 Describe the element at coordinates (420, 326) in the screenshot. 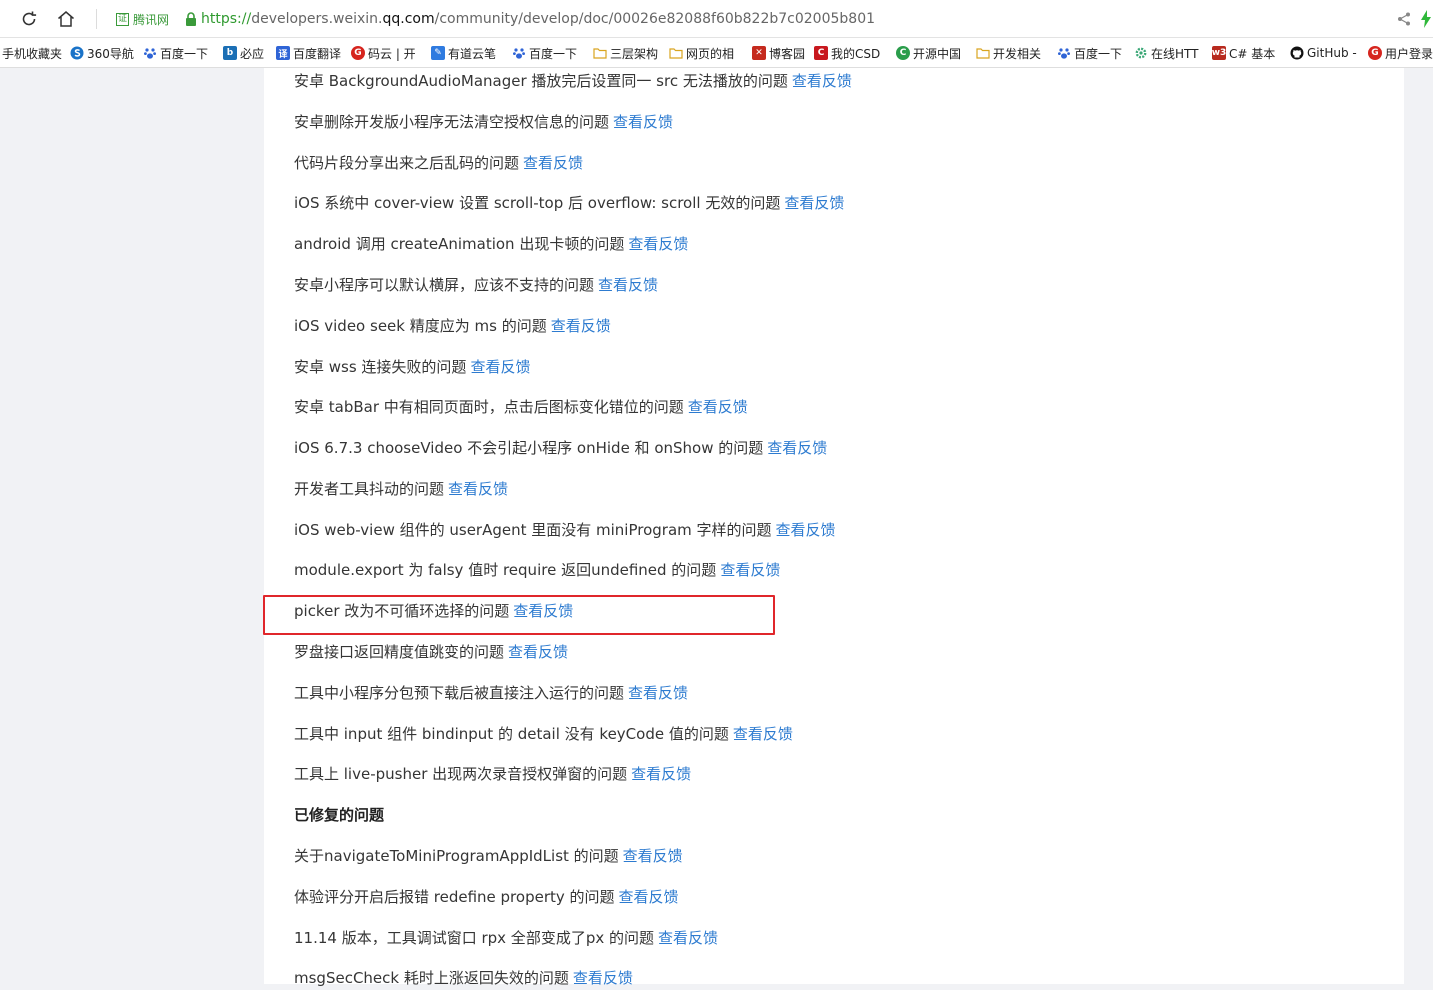

I see `issue-text: iOS video seek 精度应为 ms 的问题` at that location.